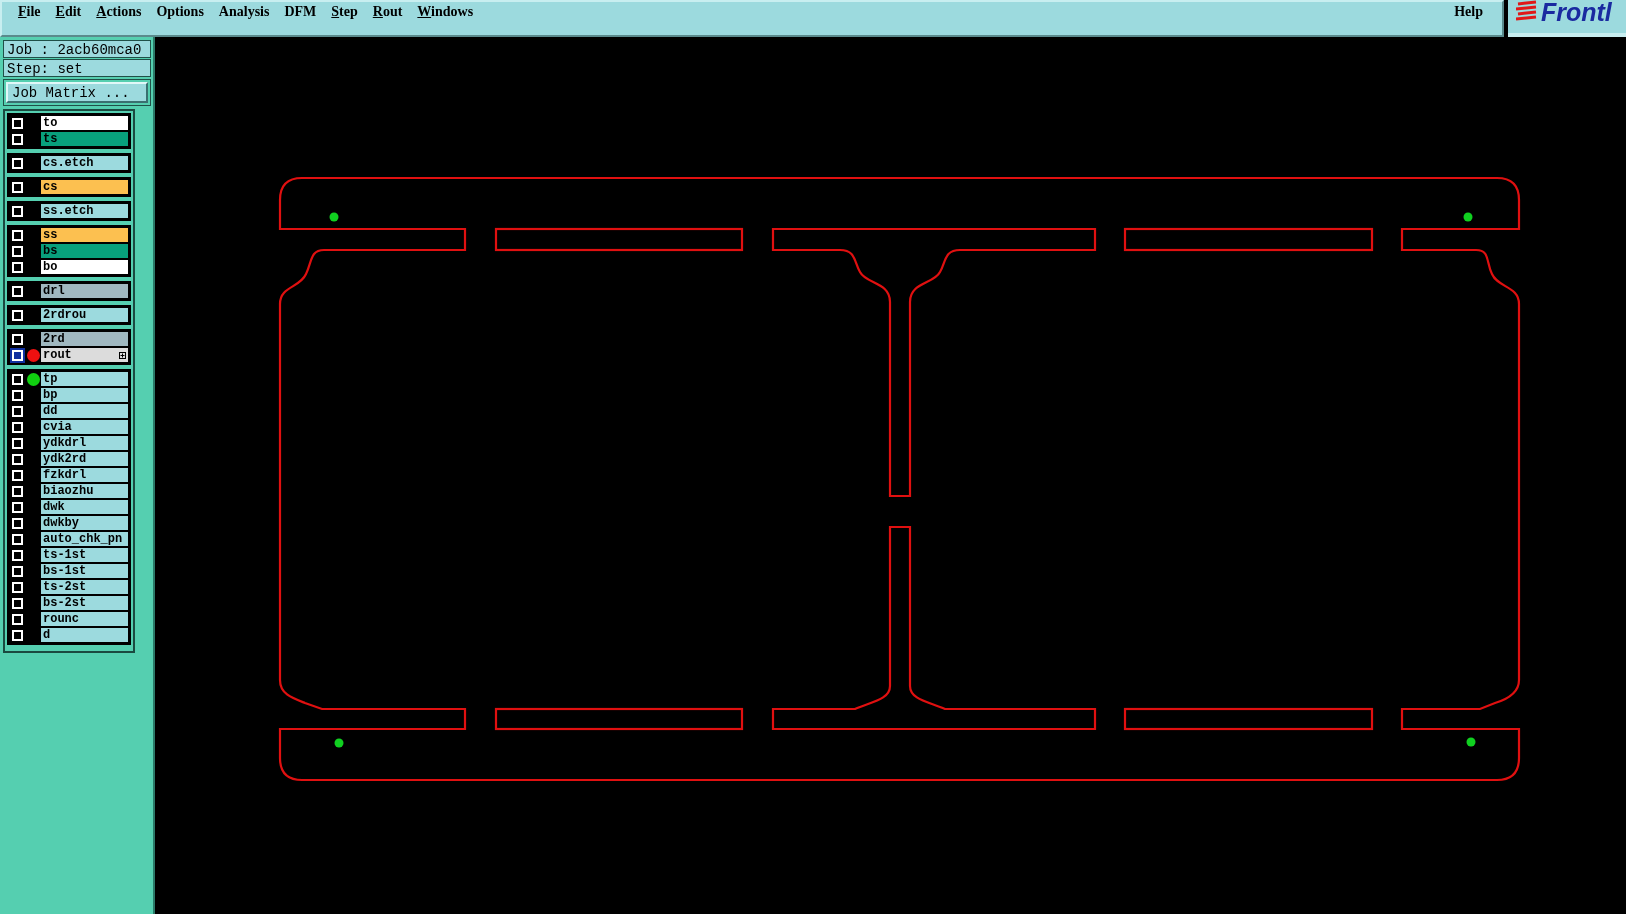 The width and height of the screenshot is (1626, 914). I want to click on layer-name: dwkby, so click(84, 523).